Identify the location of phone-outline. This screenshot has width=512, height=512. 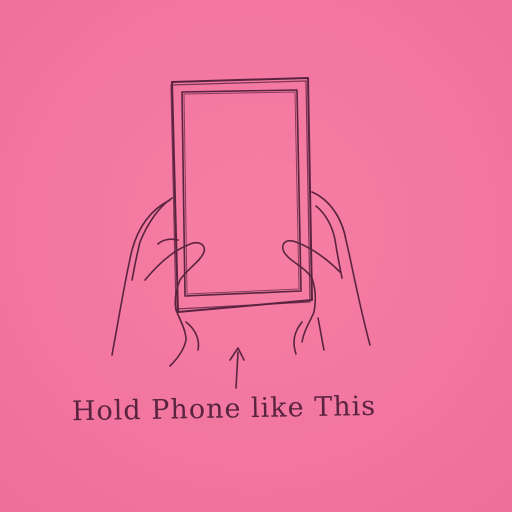
(241, 195).